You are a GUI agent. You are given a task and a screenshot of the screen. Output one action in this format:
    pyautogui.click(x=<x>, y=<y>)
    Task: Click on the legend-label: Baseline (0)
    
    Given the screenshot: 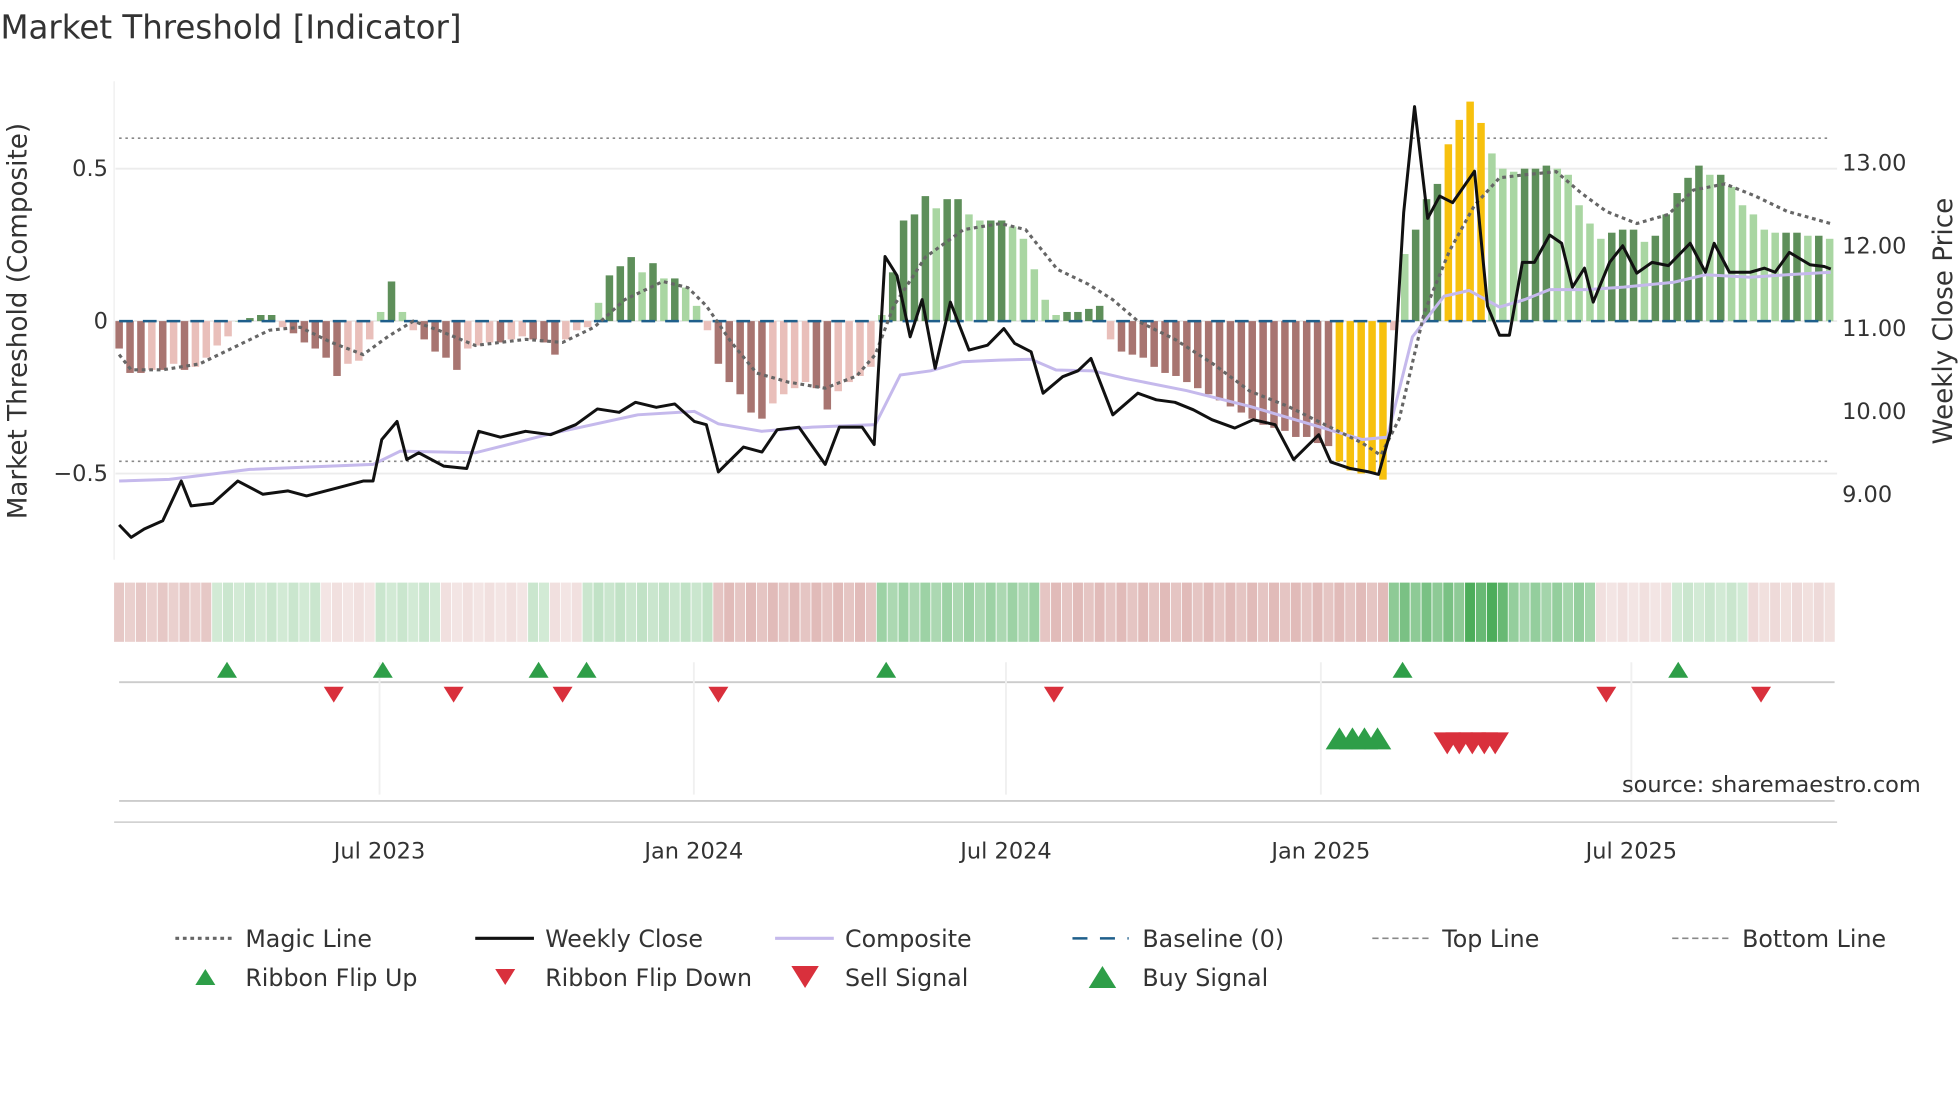 What is the action you would take?
    pyautogui.click(x=1213, y=939)
    